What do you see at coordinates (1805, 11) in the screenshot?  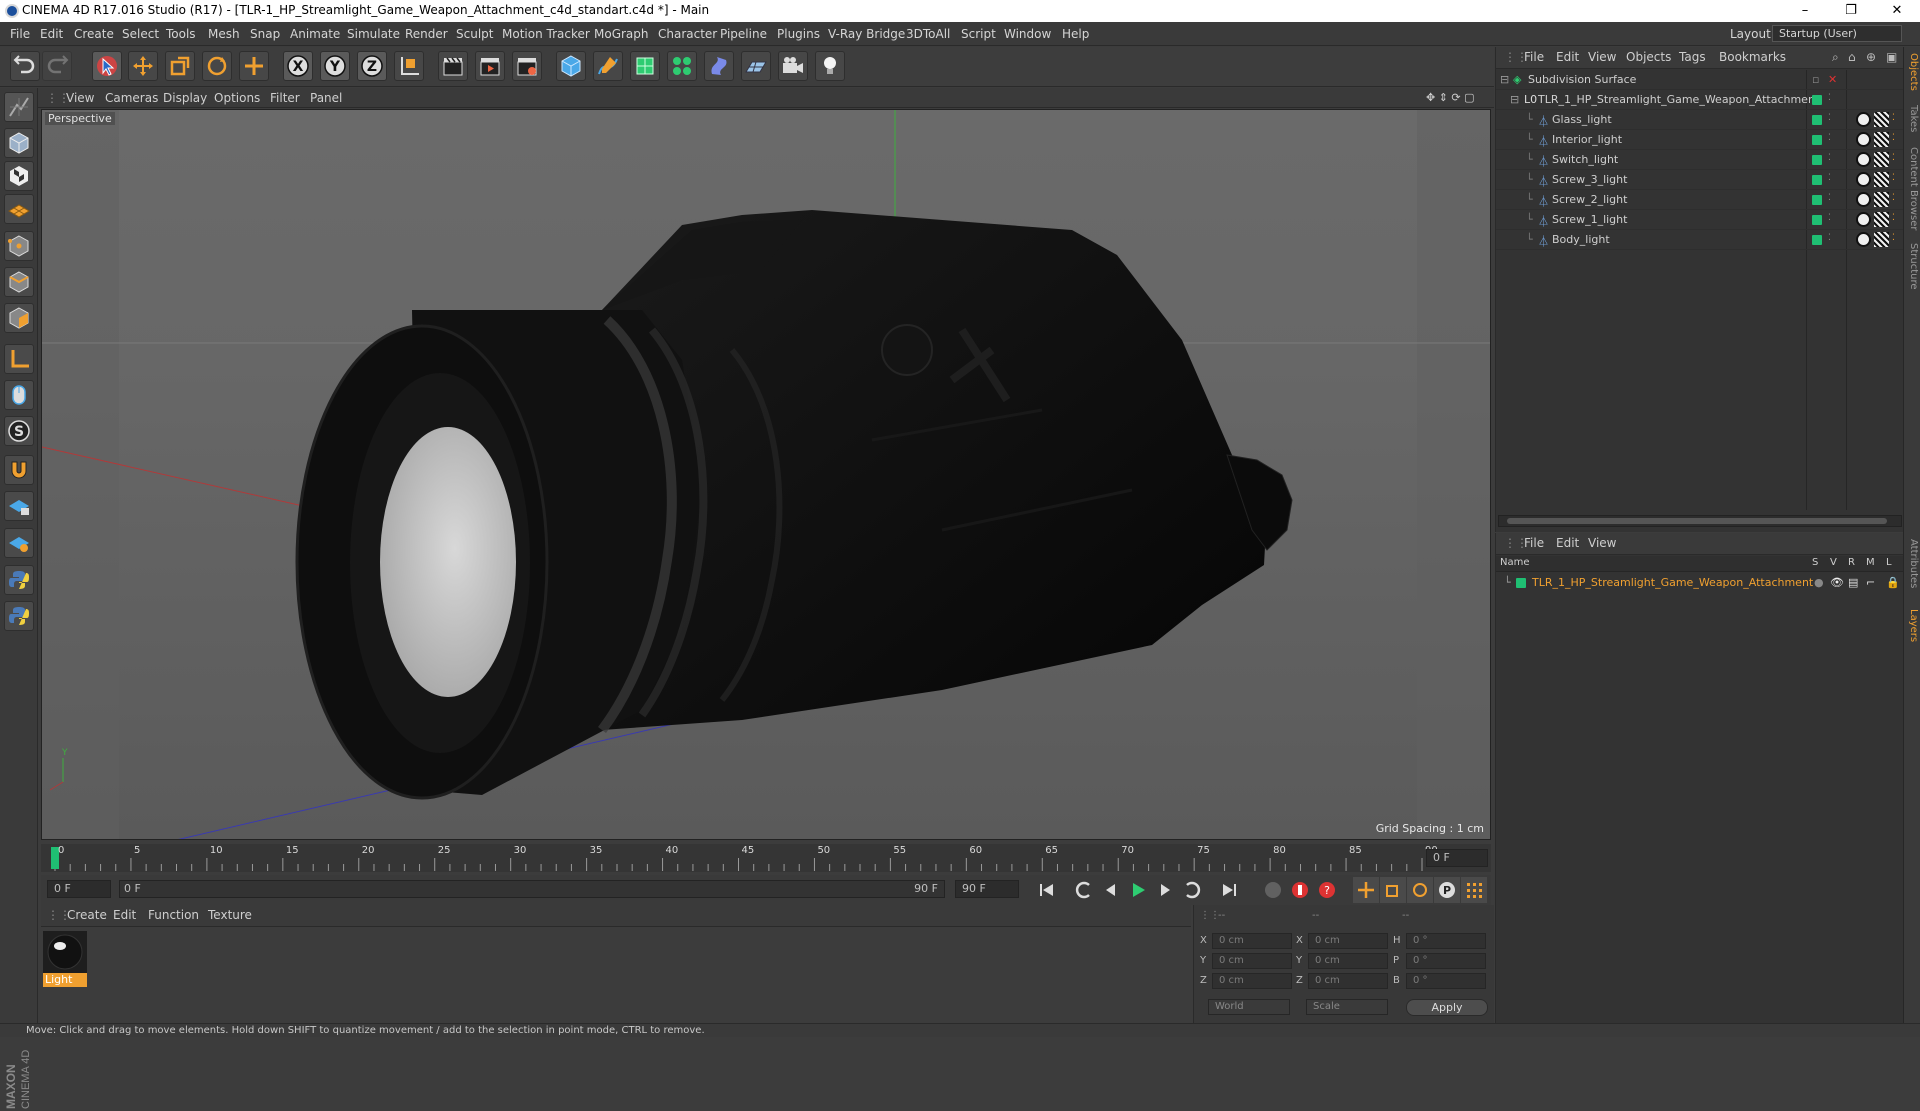 I see `minimize-button: –` at bounding box center [1805, 11].